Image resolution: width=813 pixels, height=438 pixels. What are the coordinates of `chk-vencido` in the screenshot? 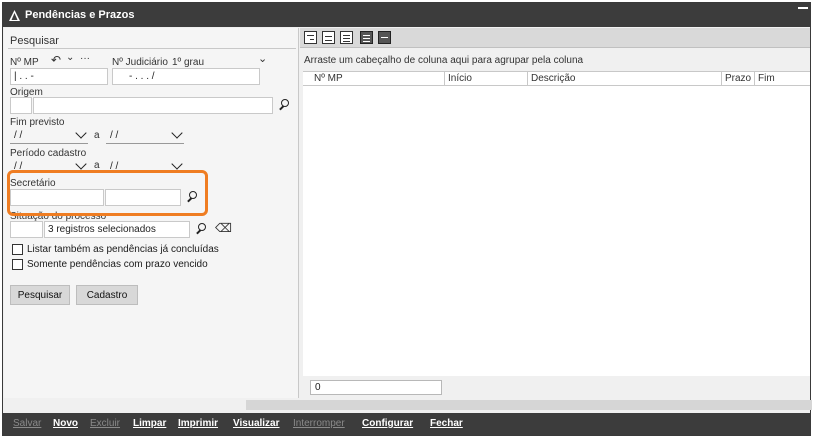 It's located at (17, 264).